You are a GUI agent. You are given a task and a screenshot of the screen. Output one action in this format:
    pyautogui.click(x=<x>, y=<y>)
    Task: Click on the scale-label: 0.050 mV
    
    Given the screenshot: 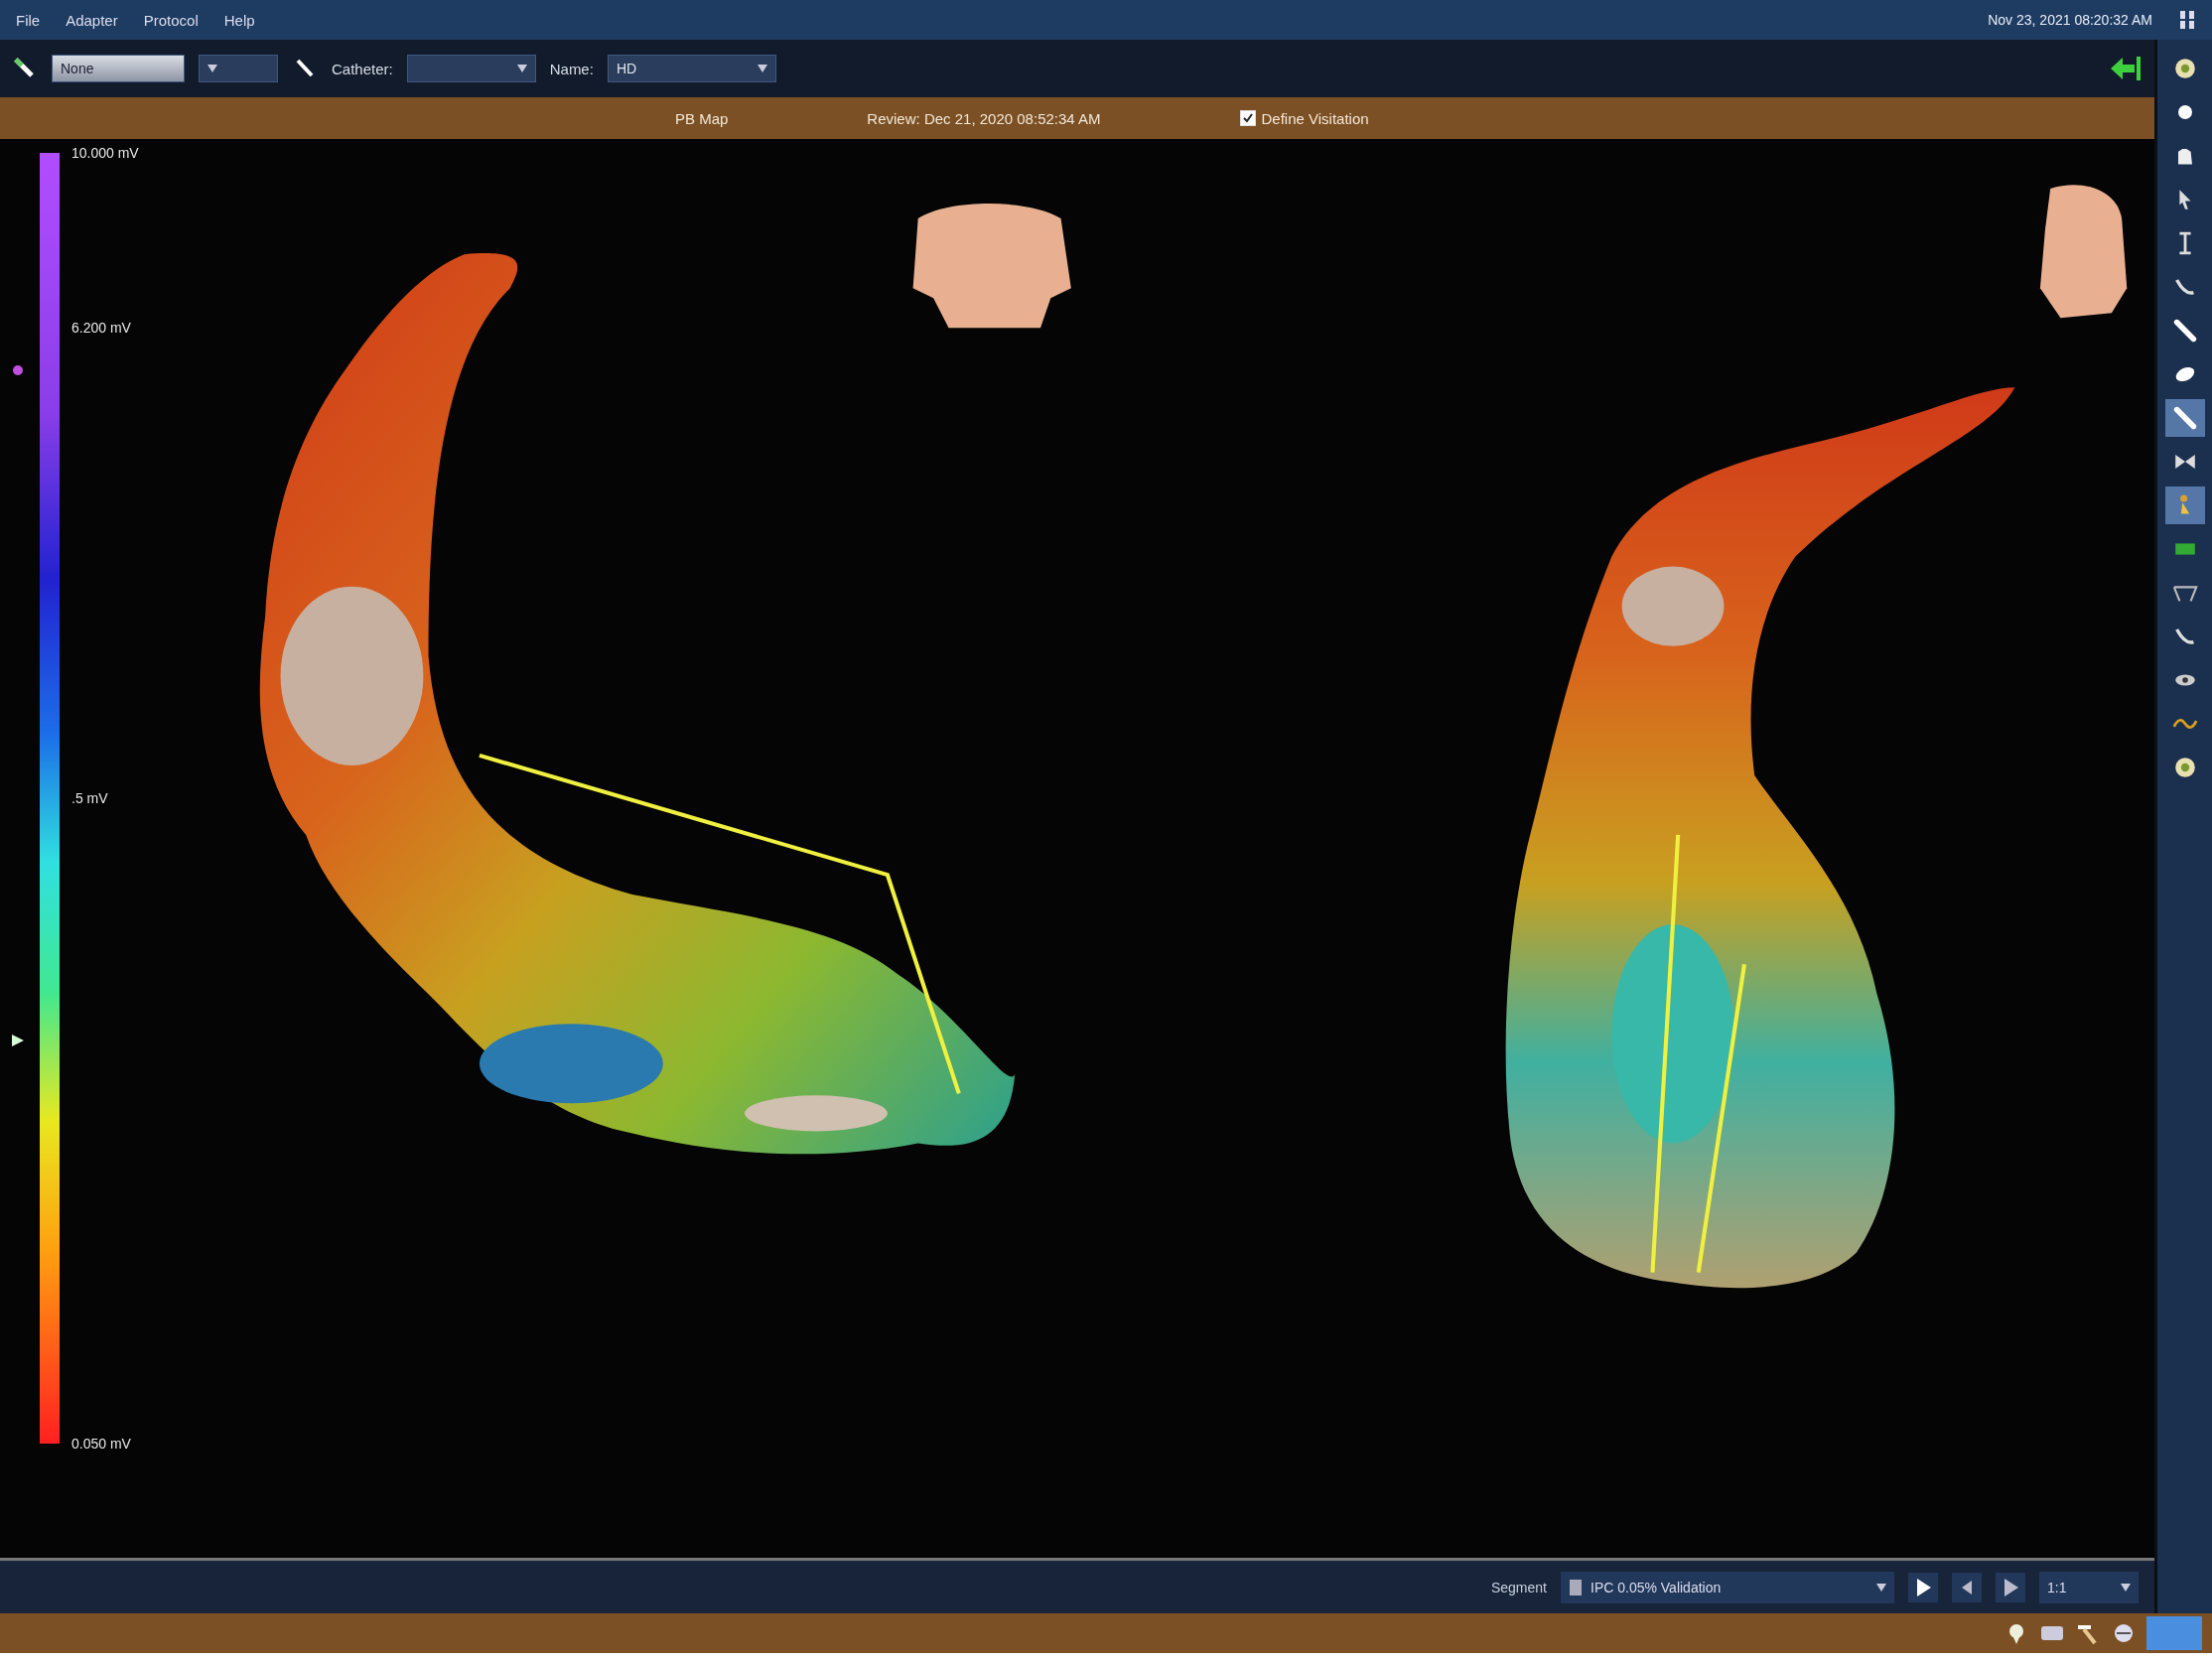 What is the action you would take?
    pyautogui.click(x=101, y=1444)
    